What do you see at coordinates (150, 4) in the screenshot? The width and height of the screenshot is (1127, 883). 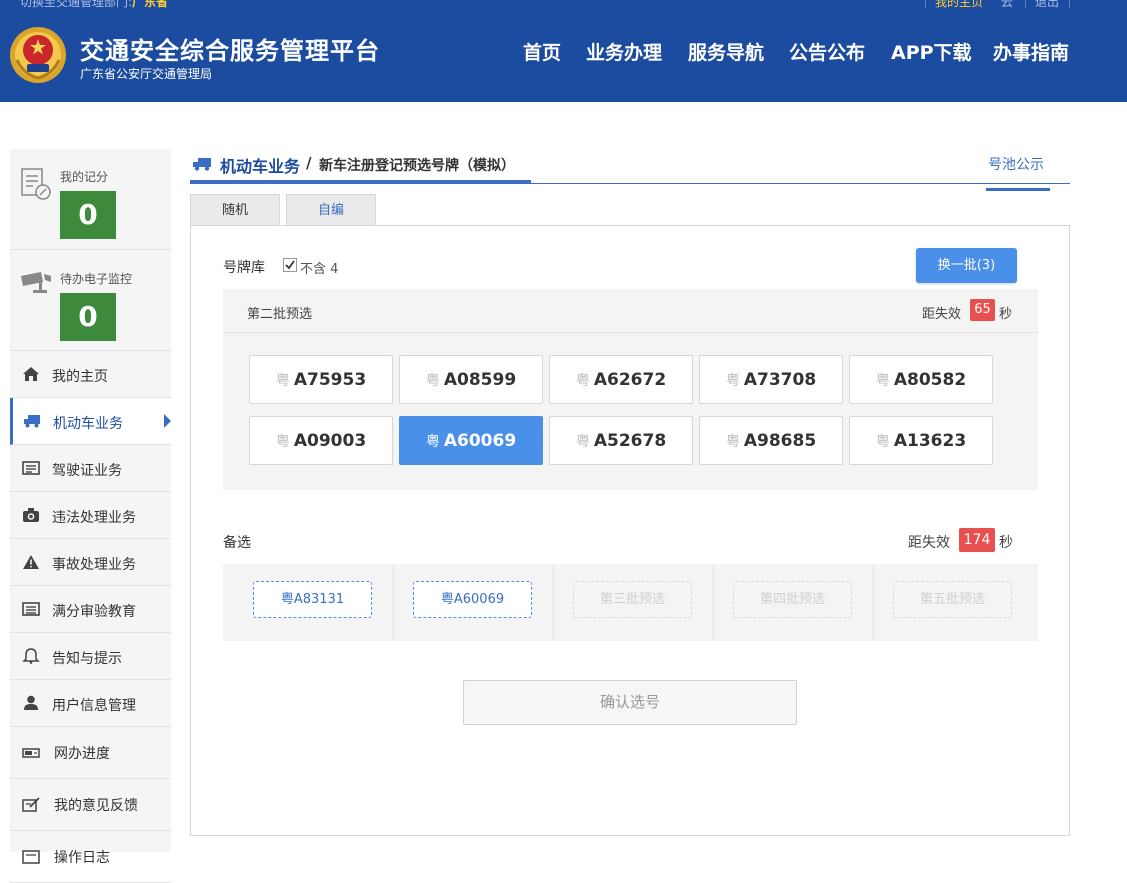 I see `region-name: 广东省` at bounding box center [150, 4].